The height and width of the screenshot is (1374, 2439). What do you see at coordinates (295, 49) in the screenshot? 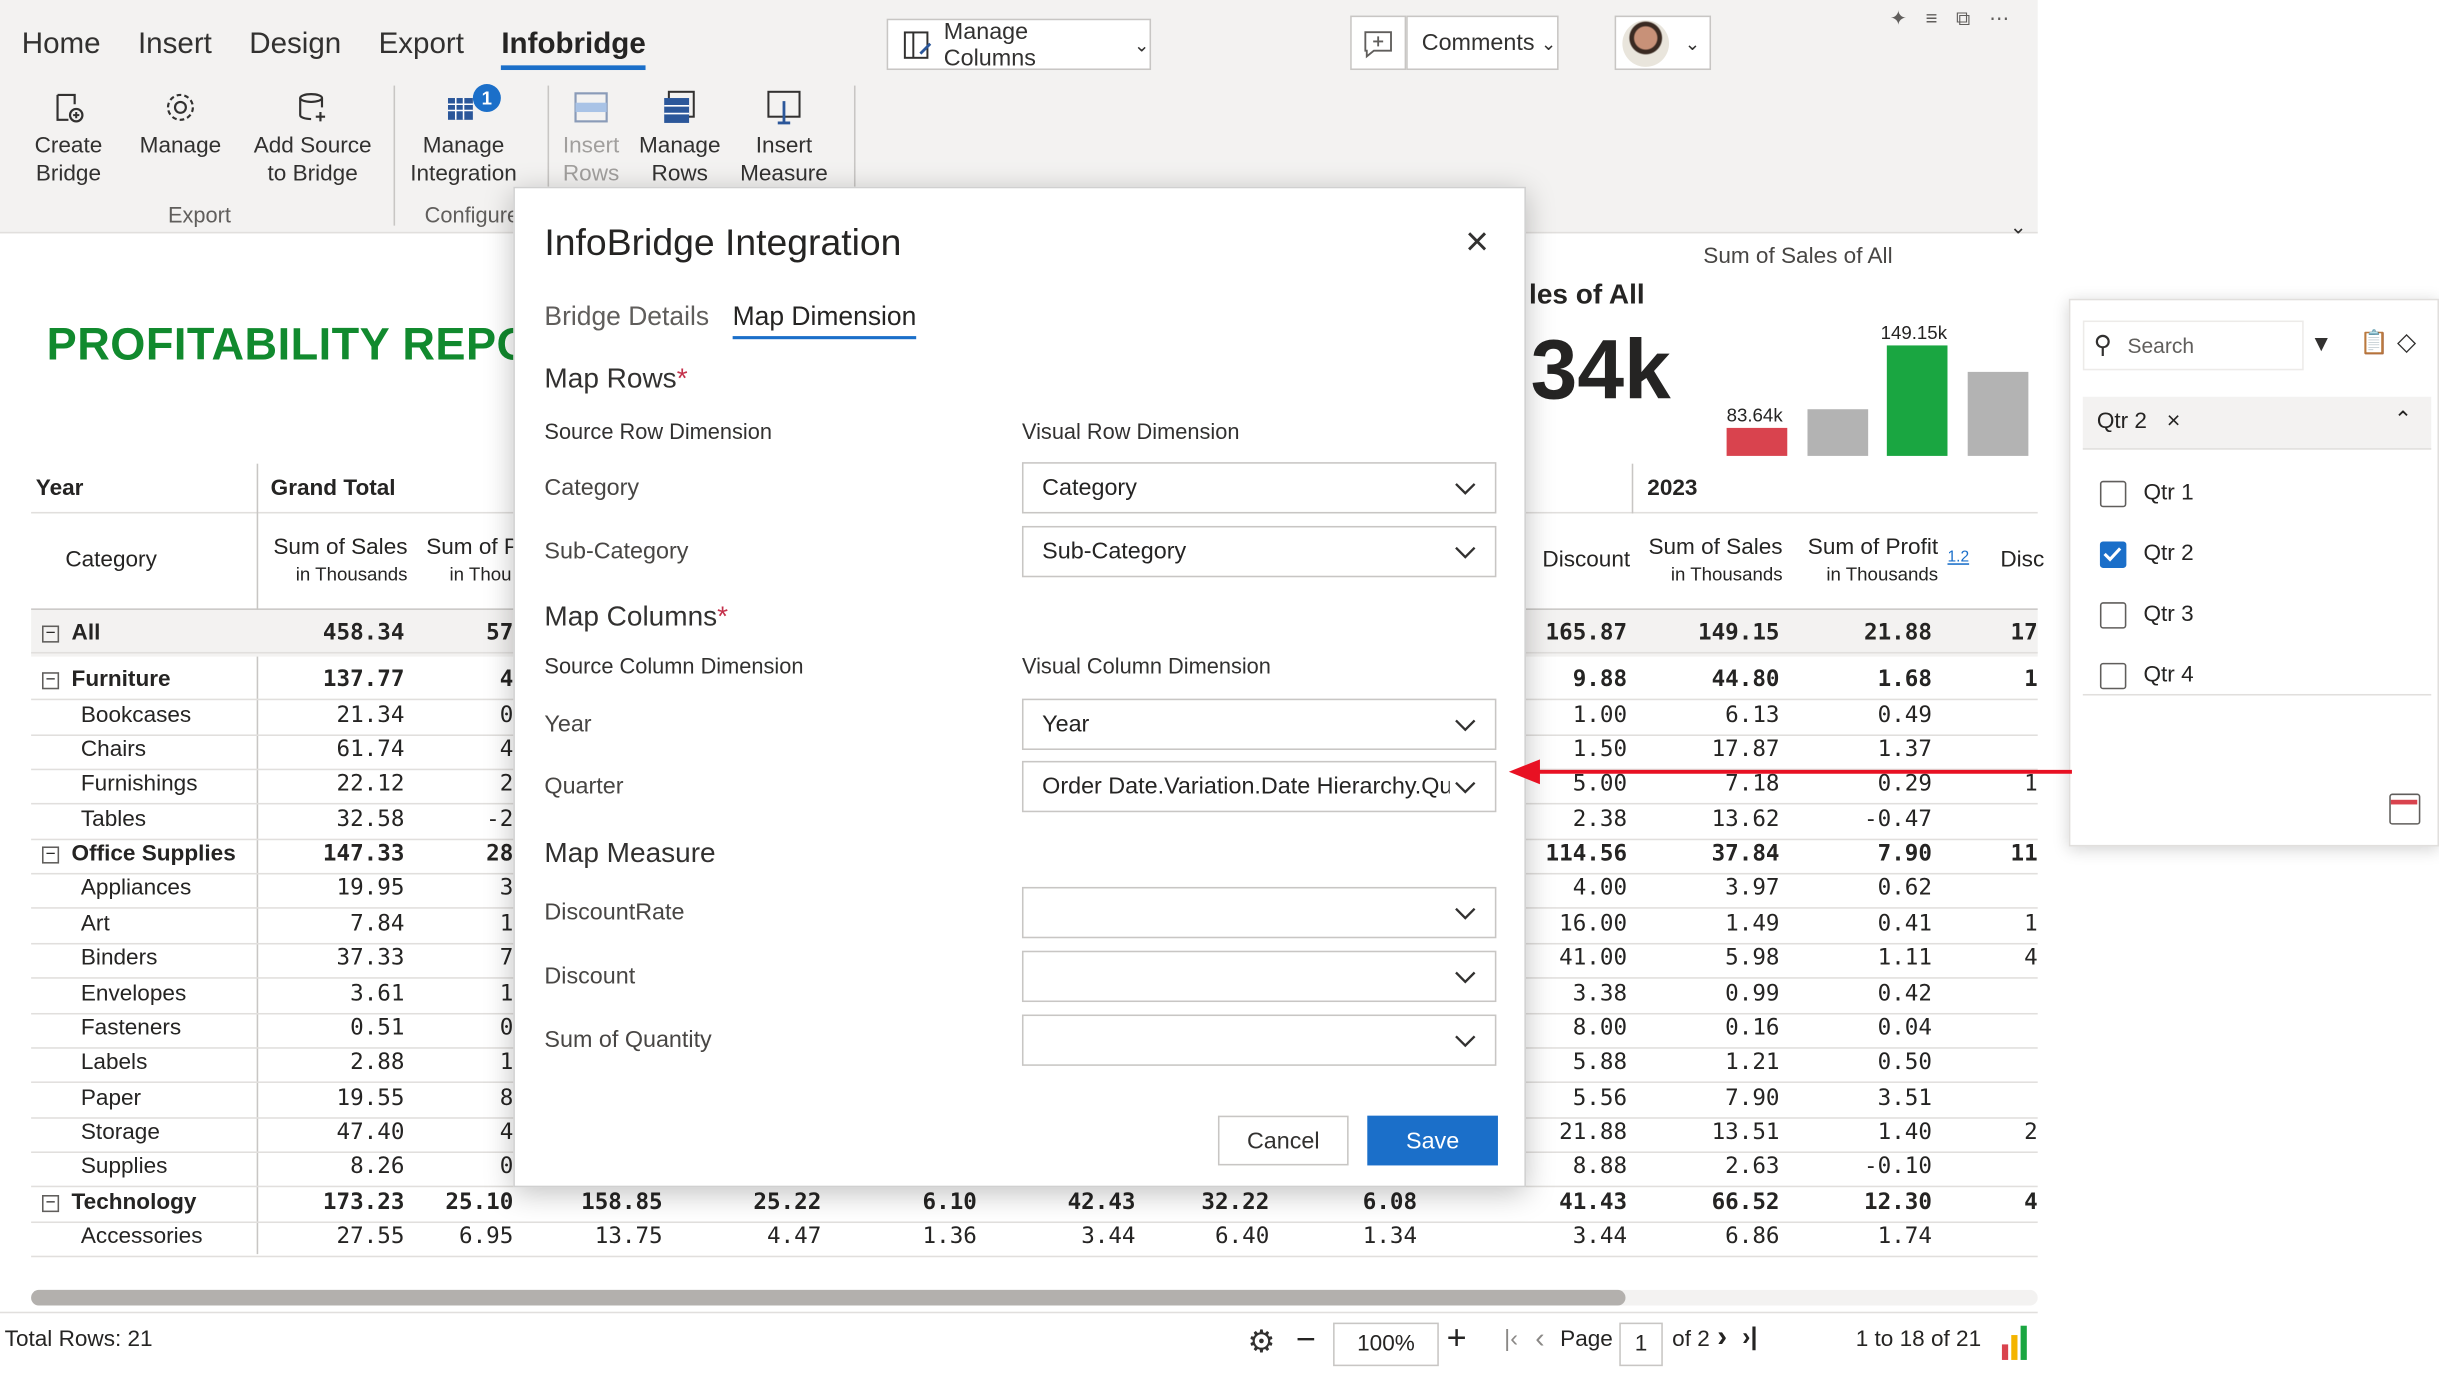
I see `tab-design: Design` at bounding box center [295, 49].